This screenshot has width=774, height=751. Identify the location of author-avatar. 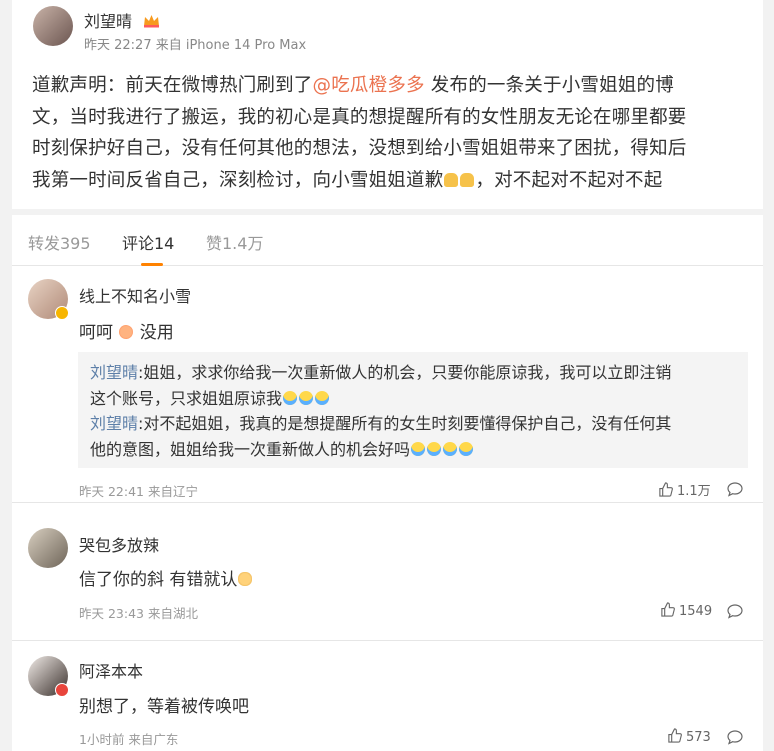
(53, 26).